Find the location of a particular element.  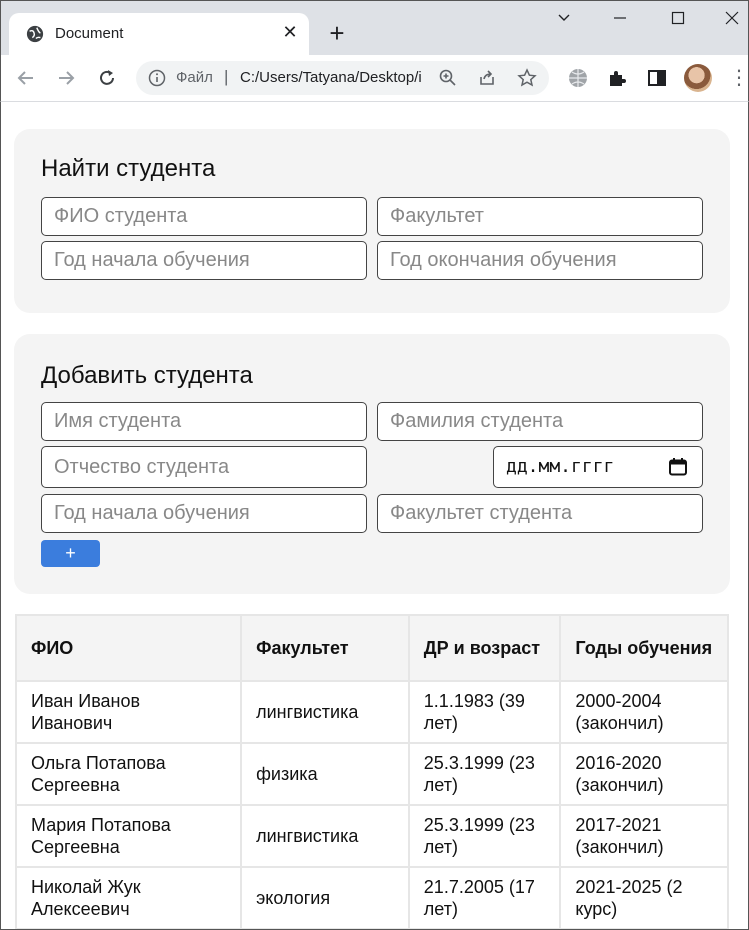

cell-name: Николай Жук Алексеевич is located at coordinates (128, 897).